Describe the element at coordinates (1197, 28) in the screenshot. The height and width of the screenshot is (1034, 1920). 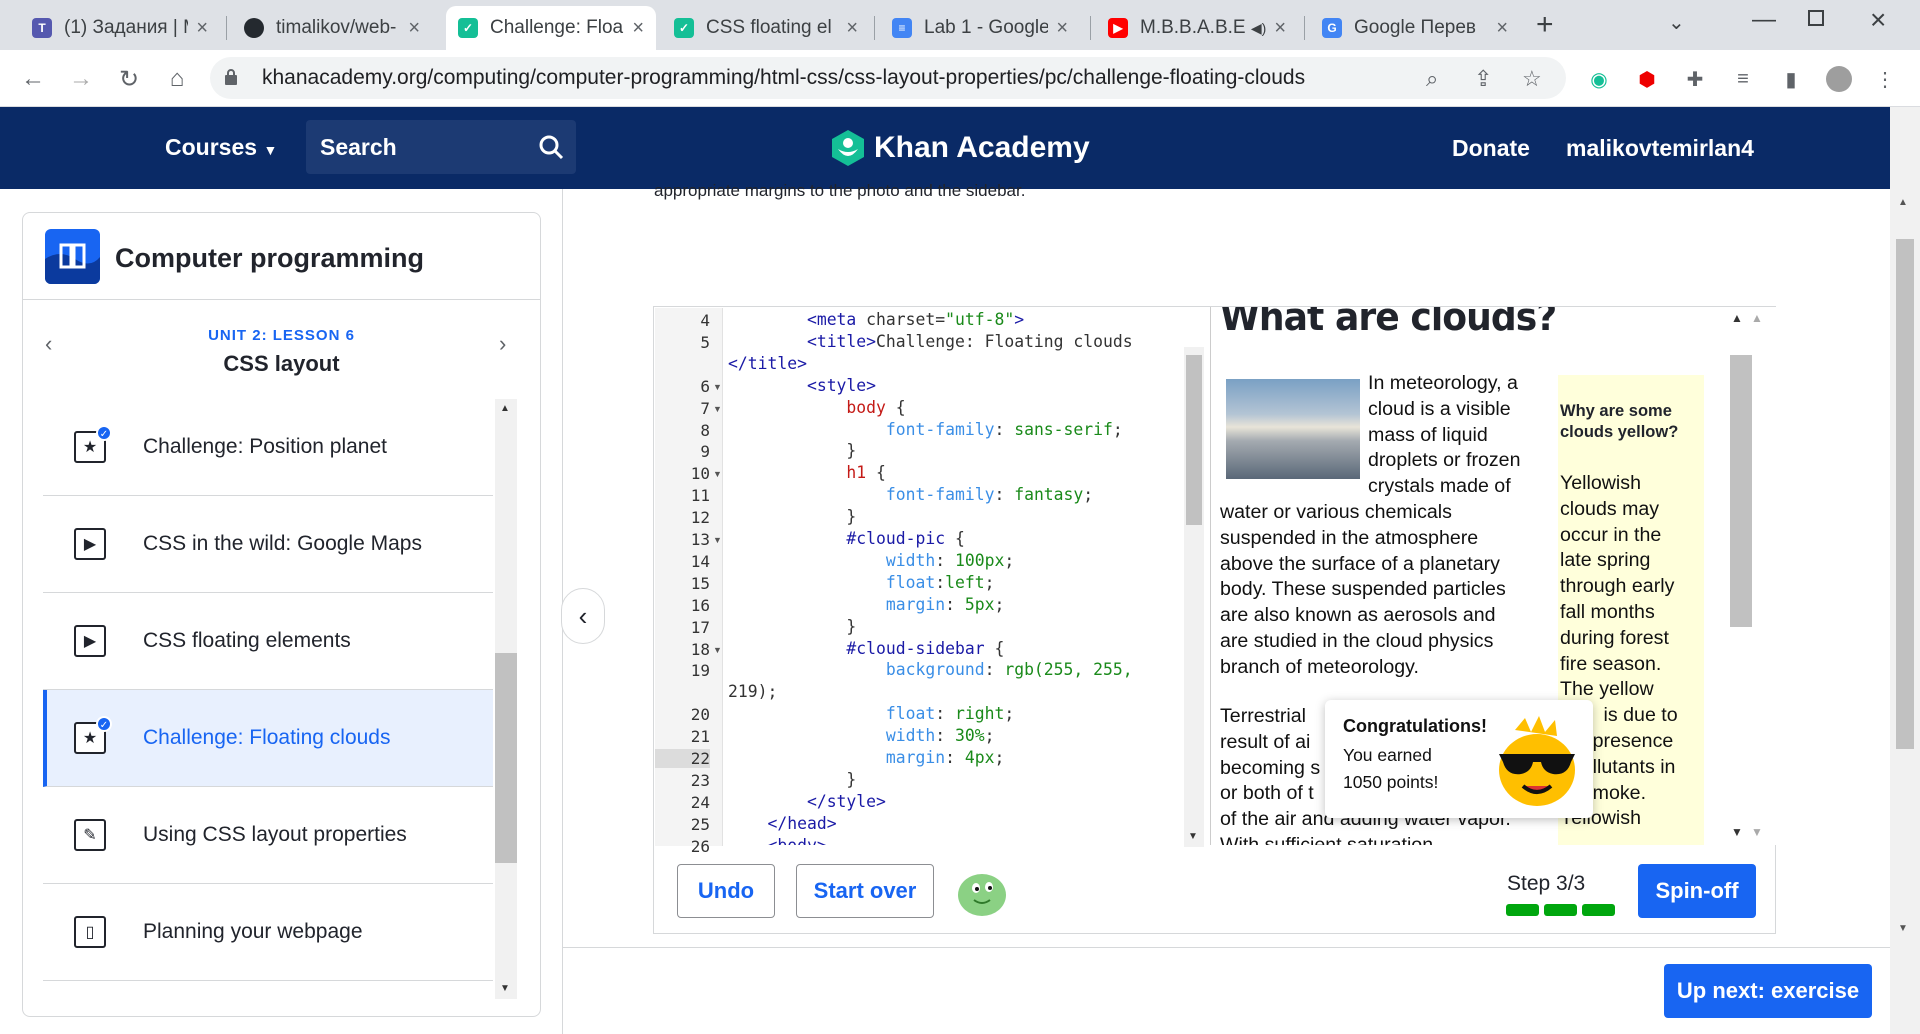
I see `browser-tab: ▶ M.B.B.A.B.E ◀) ×` at that location.